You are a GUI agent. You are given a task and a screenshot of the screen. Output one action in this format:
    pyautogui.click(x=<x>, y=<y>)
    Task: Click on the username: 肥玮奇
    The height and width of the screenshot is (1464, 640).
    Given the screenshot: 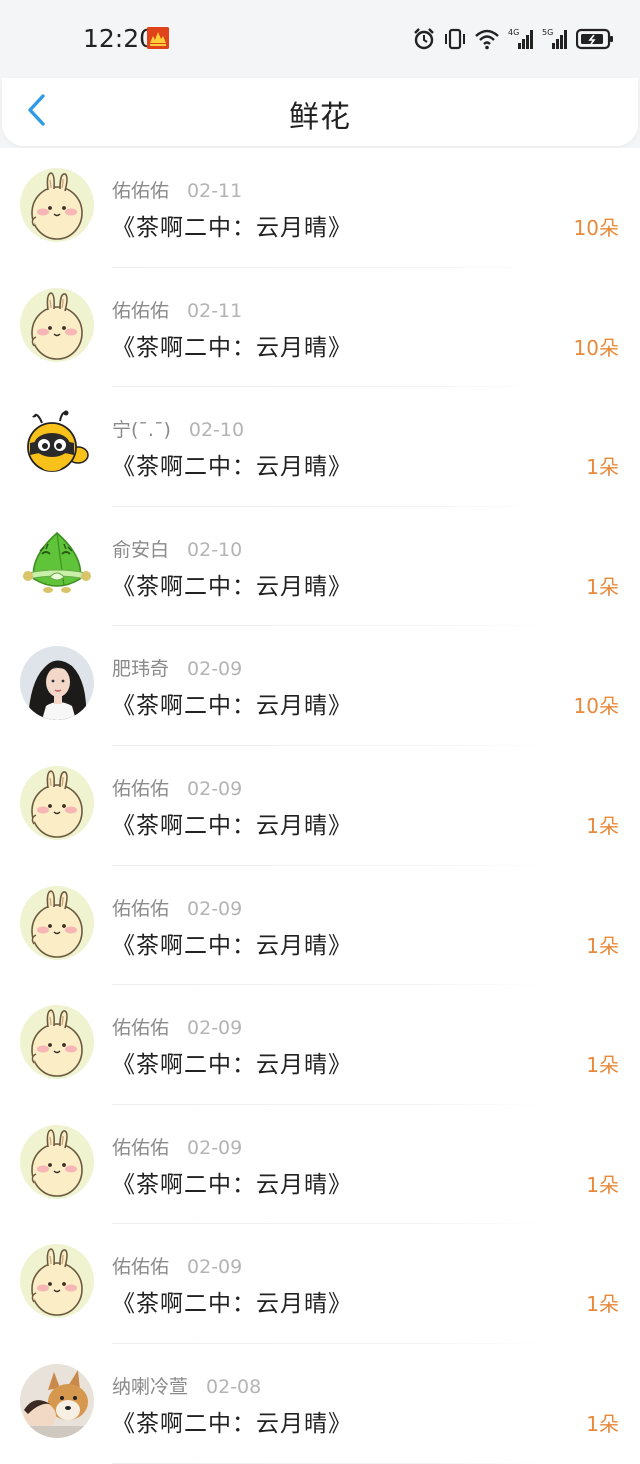 What is the action you would take?
    pyautogui.click(x=140, y=669)
    